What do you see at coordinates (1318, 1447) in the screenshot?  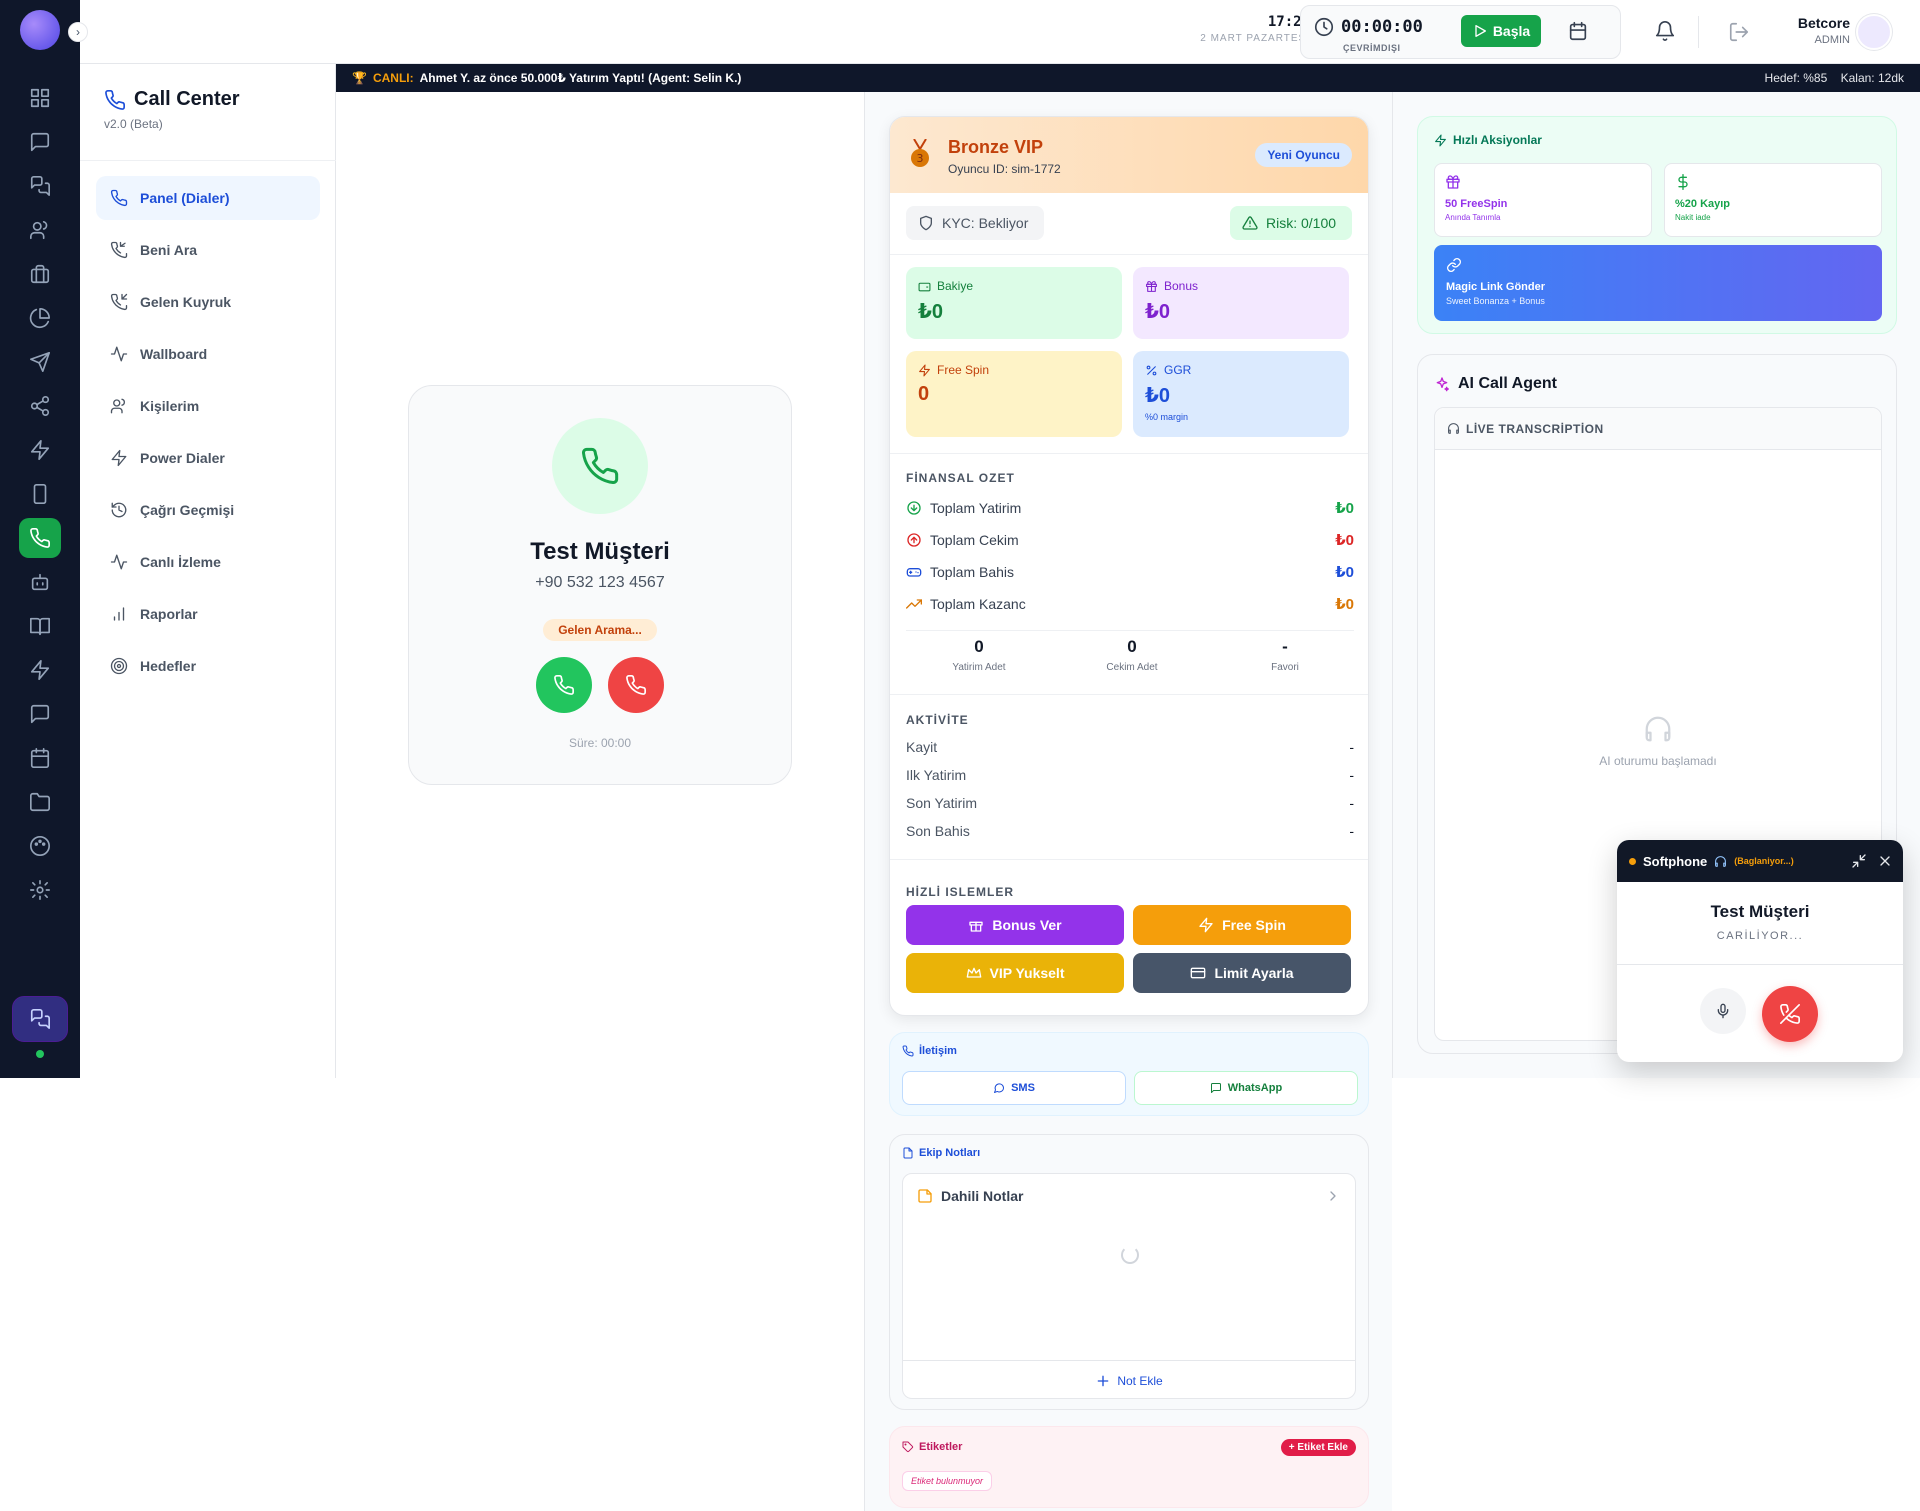 I see `add-tag-button: + Etiket Ekle` at bounding box center [1318, 1447].